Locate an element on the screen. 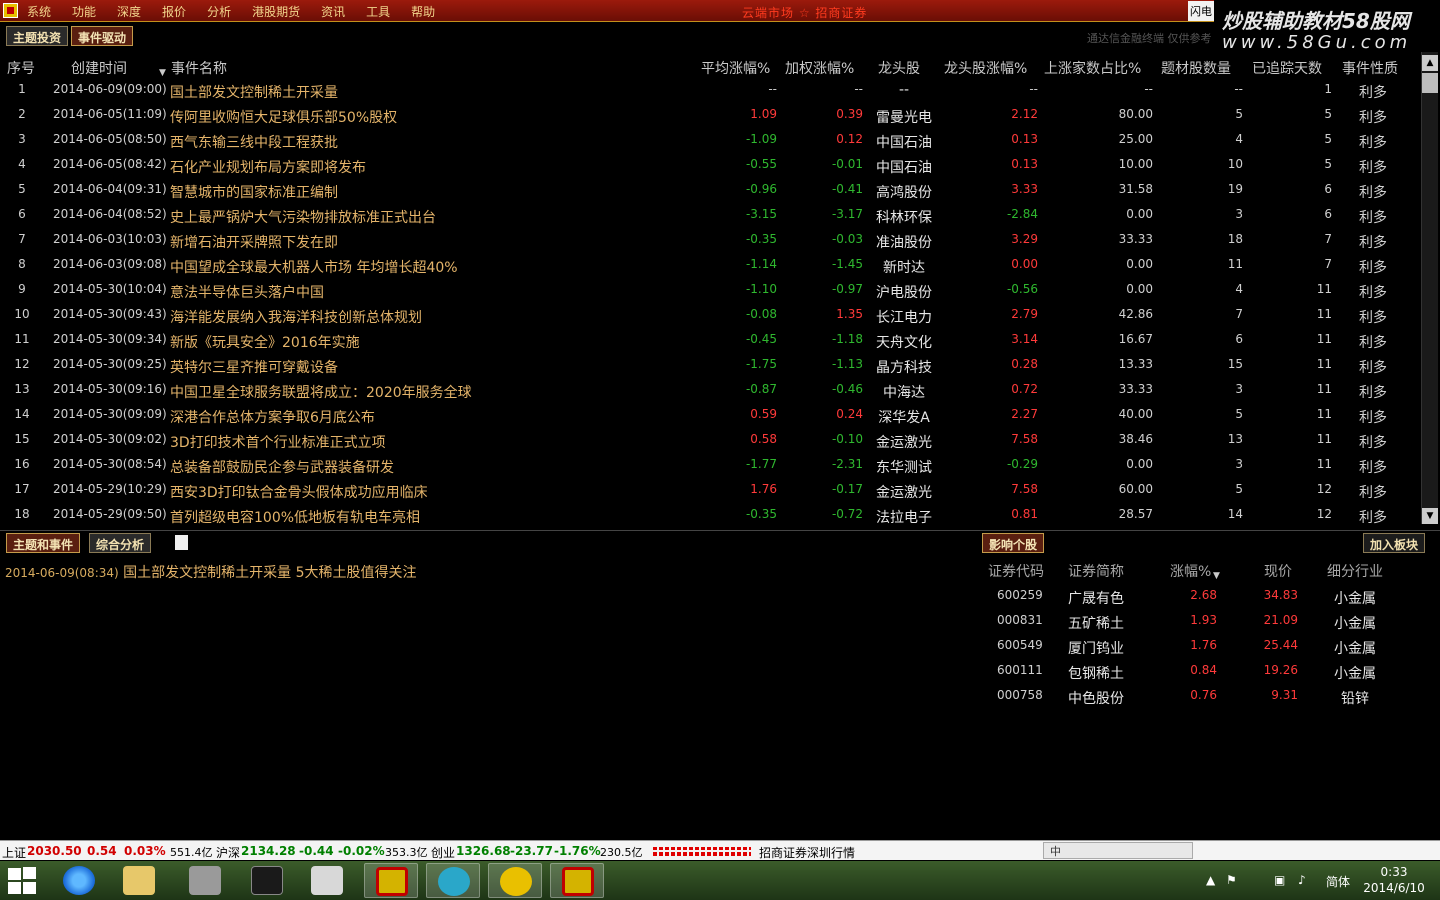 This screenshot has width=1440, height=900. row-leader-stock: -- is located at coordinates (904, 90).